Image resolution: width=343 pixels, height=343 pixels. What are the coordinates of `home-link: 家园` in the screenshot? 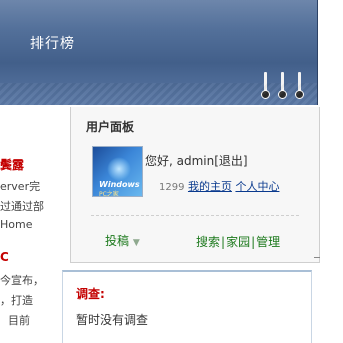 It's located at (238, 242).